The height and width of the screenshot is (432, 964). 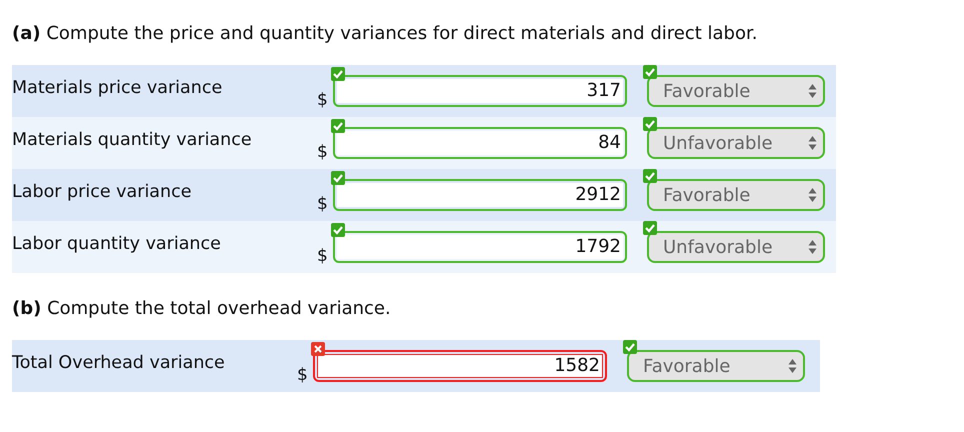 I want to click on question-text: (a) Compute the price and quantity variances for direct materials and direct labor., so click(x=385, y=34).